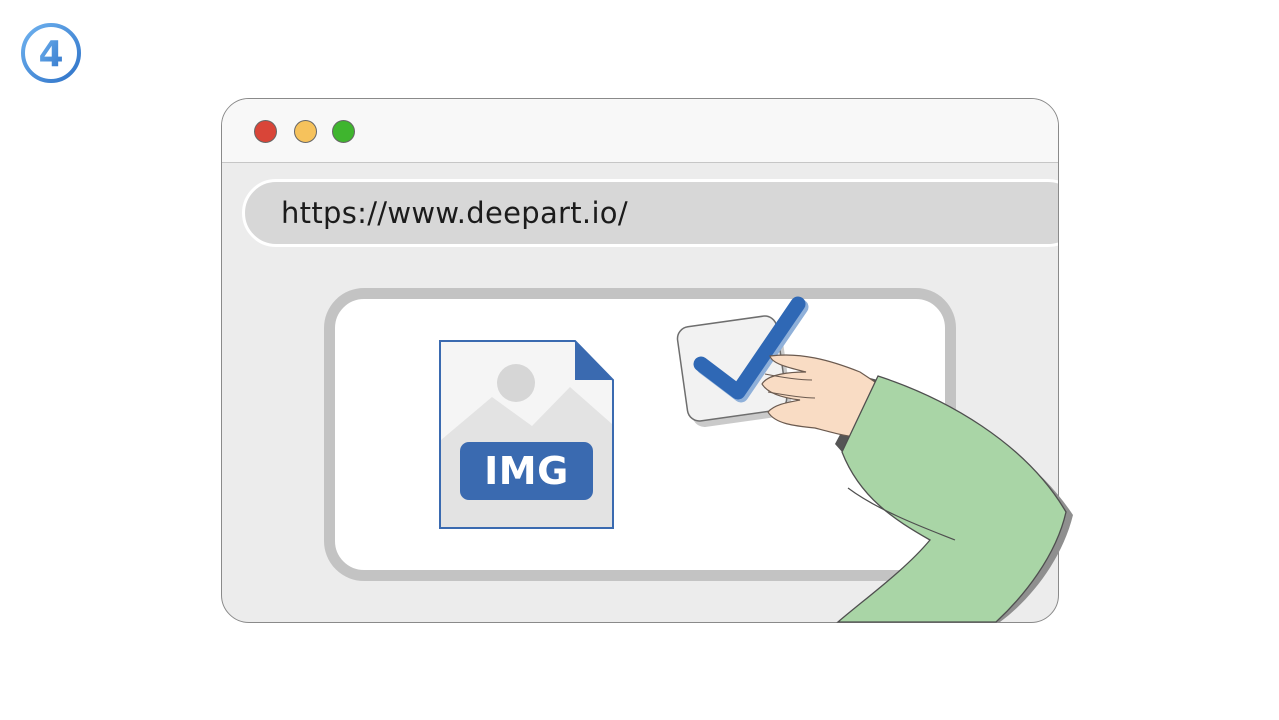 This screenshot has width=1279, height=720. Describe the element at coordinates (640, 131) in the screenshot. I see `title-bar` at that location.